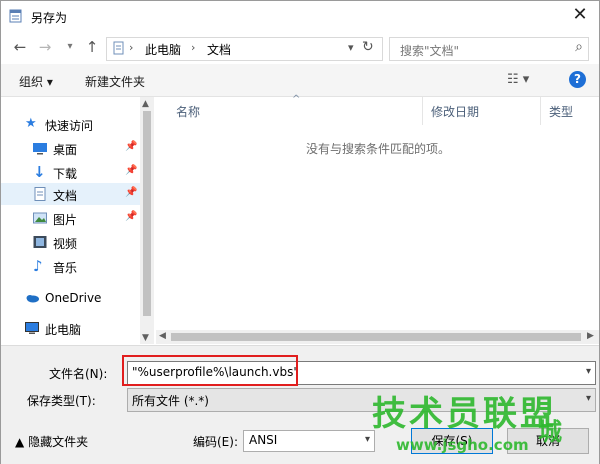  Describe the element at coordinates (368, 47) in the screenshot. I see `refresh-icon: ↻` at that location.